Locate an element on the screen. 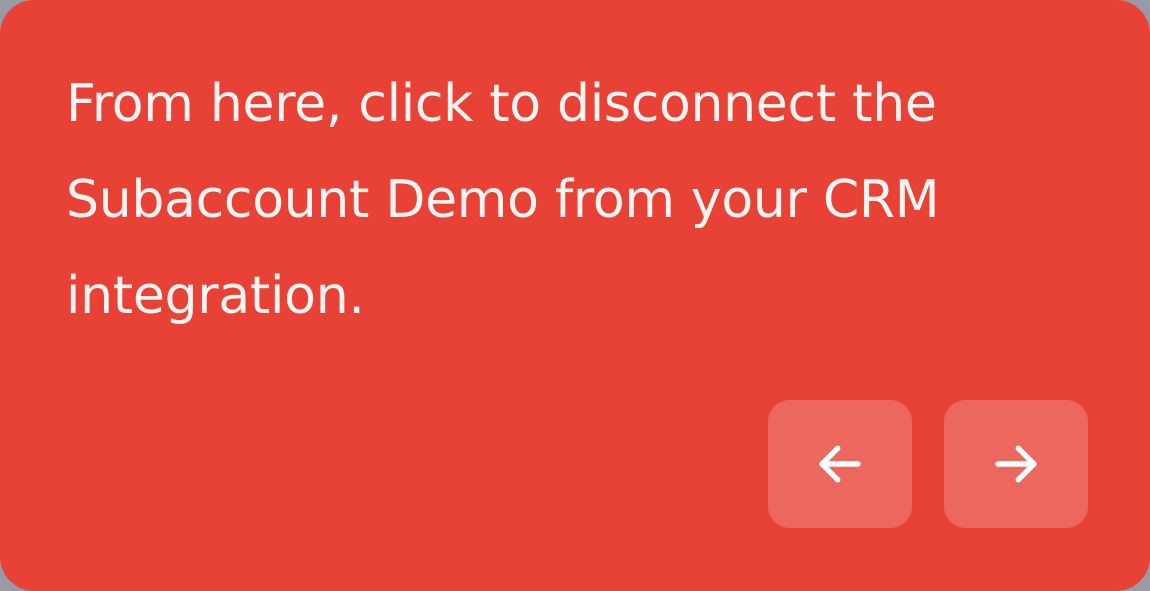  arrow-right-icon is located at coordinates (1016, 464).